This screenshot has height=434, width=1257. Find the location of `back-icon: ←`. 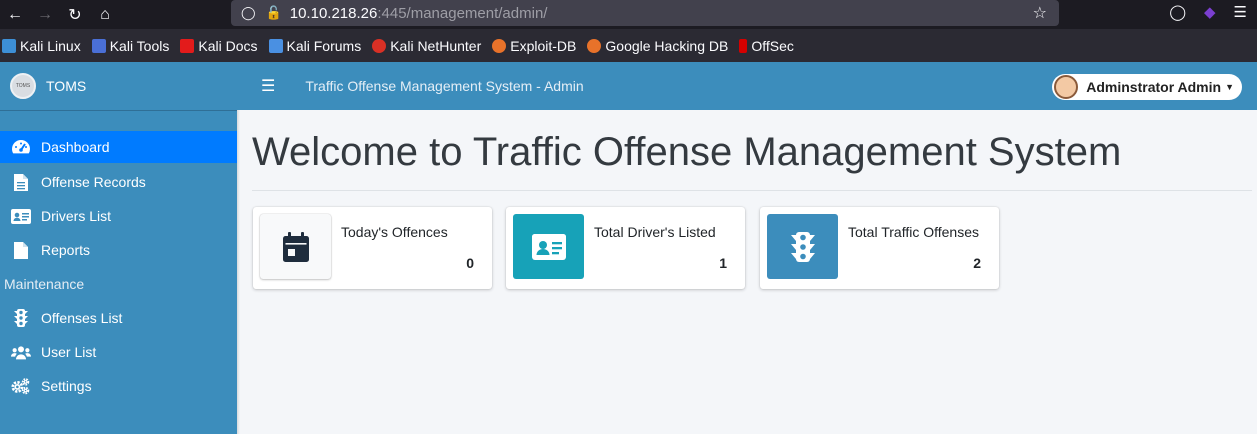

back-icon: ← is located at coordinates (15, 15).